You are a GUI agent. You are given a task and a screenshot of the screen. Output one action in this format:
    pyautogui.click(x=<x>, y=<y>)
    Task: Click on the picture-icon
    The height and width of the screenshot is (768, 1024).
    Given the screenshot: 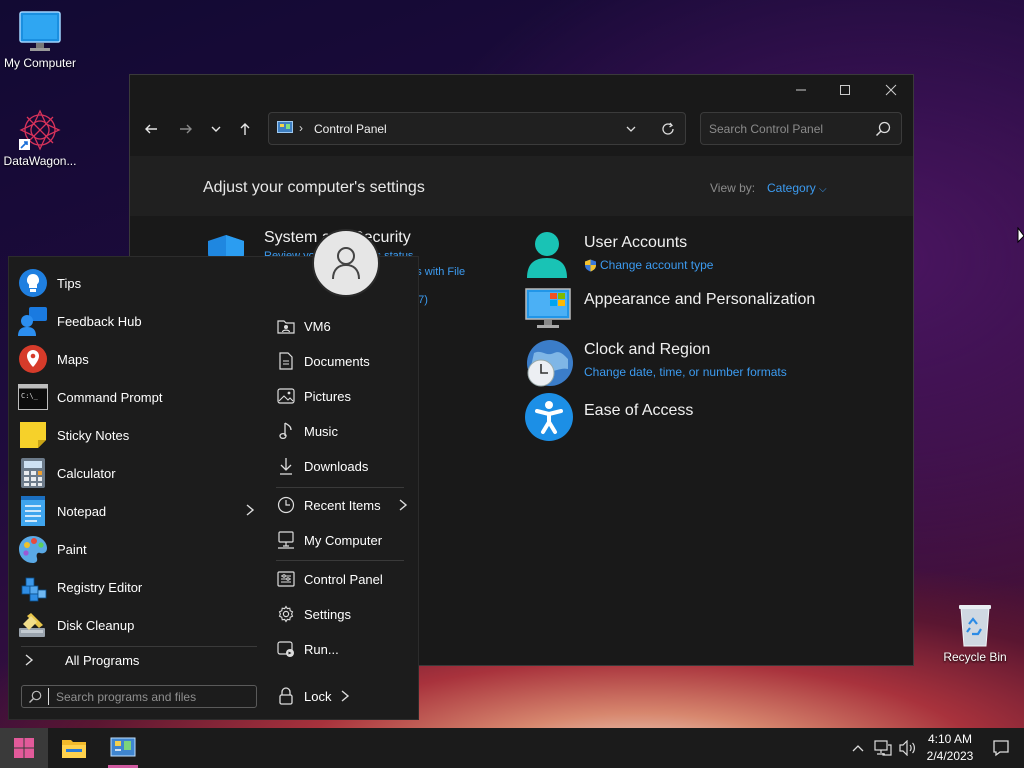 What is the action you would take?
    pyautogui.click(x=286, y=396)
    